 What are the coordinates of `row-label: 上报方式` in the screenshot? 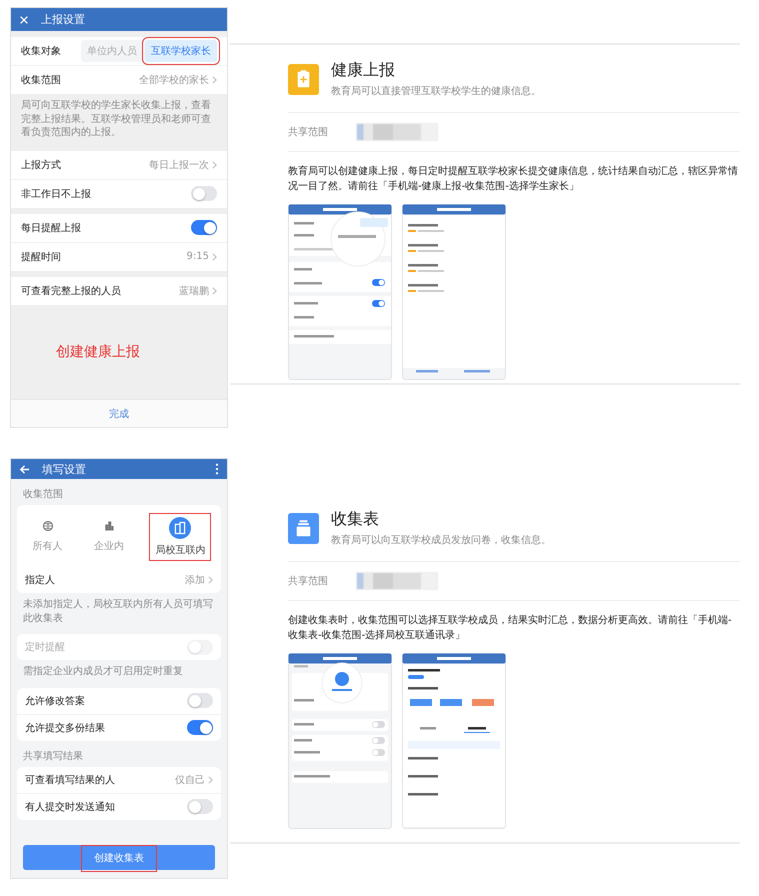 It's located at (41, 165).